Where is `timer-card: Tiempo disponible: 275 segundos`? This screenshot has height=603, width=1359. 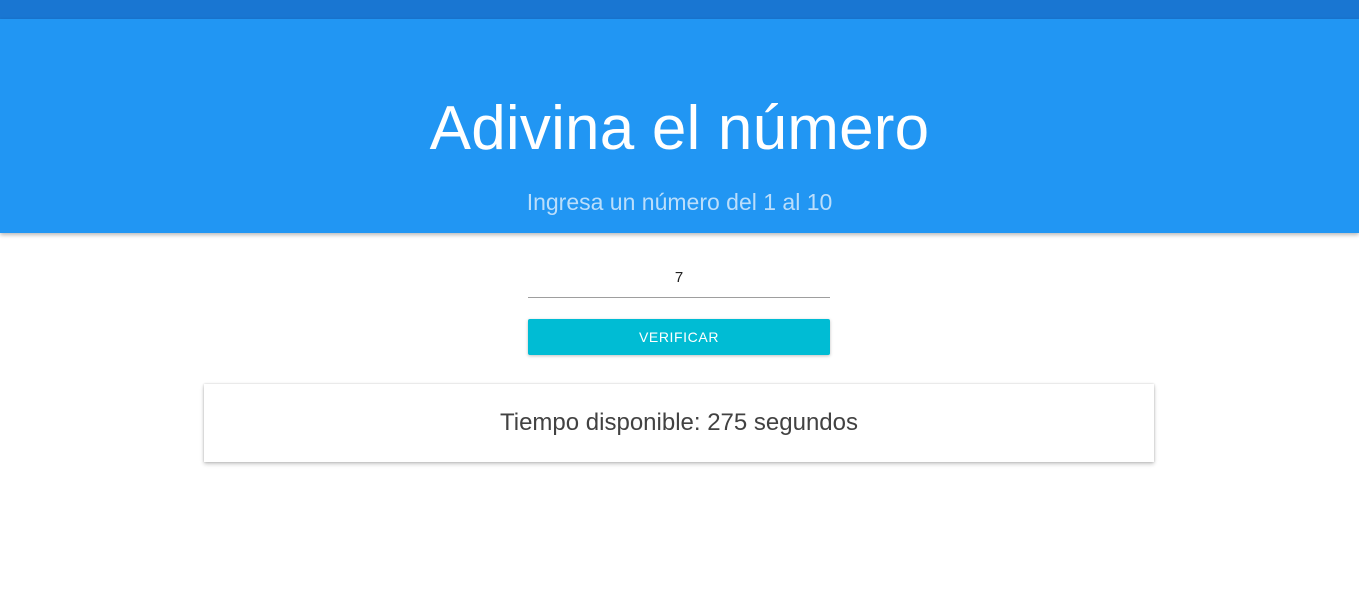 timer-card: Tiempo disponible: 275 segundos is located at coordinates (679, 423).